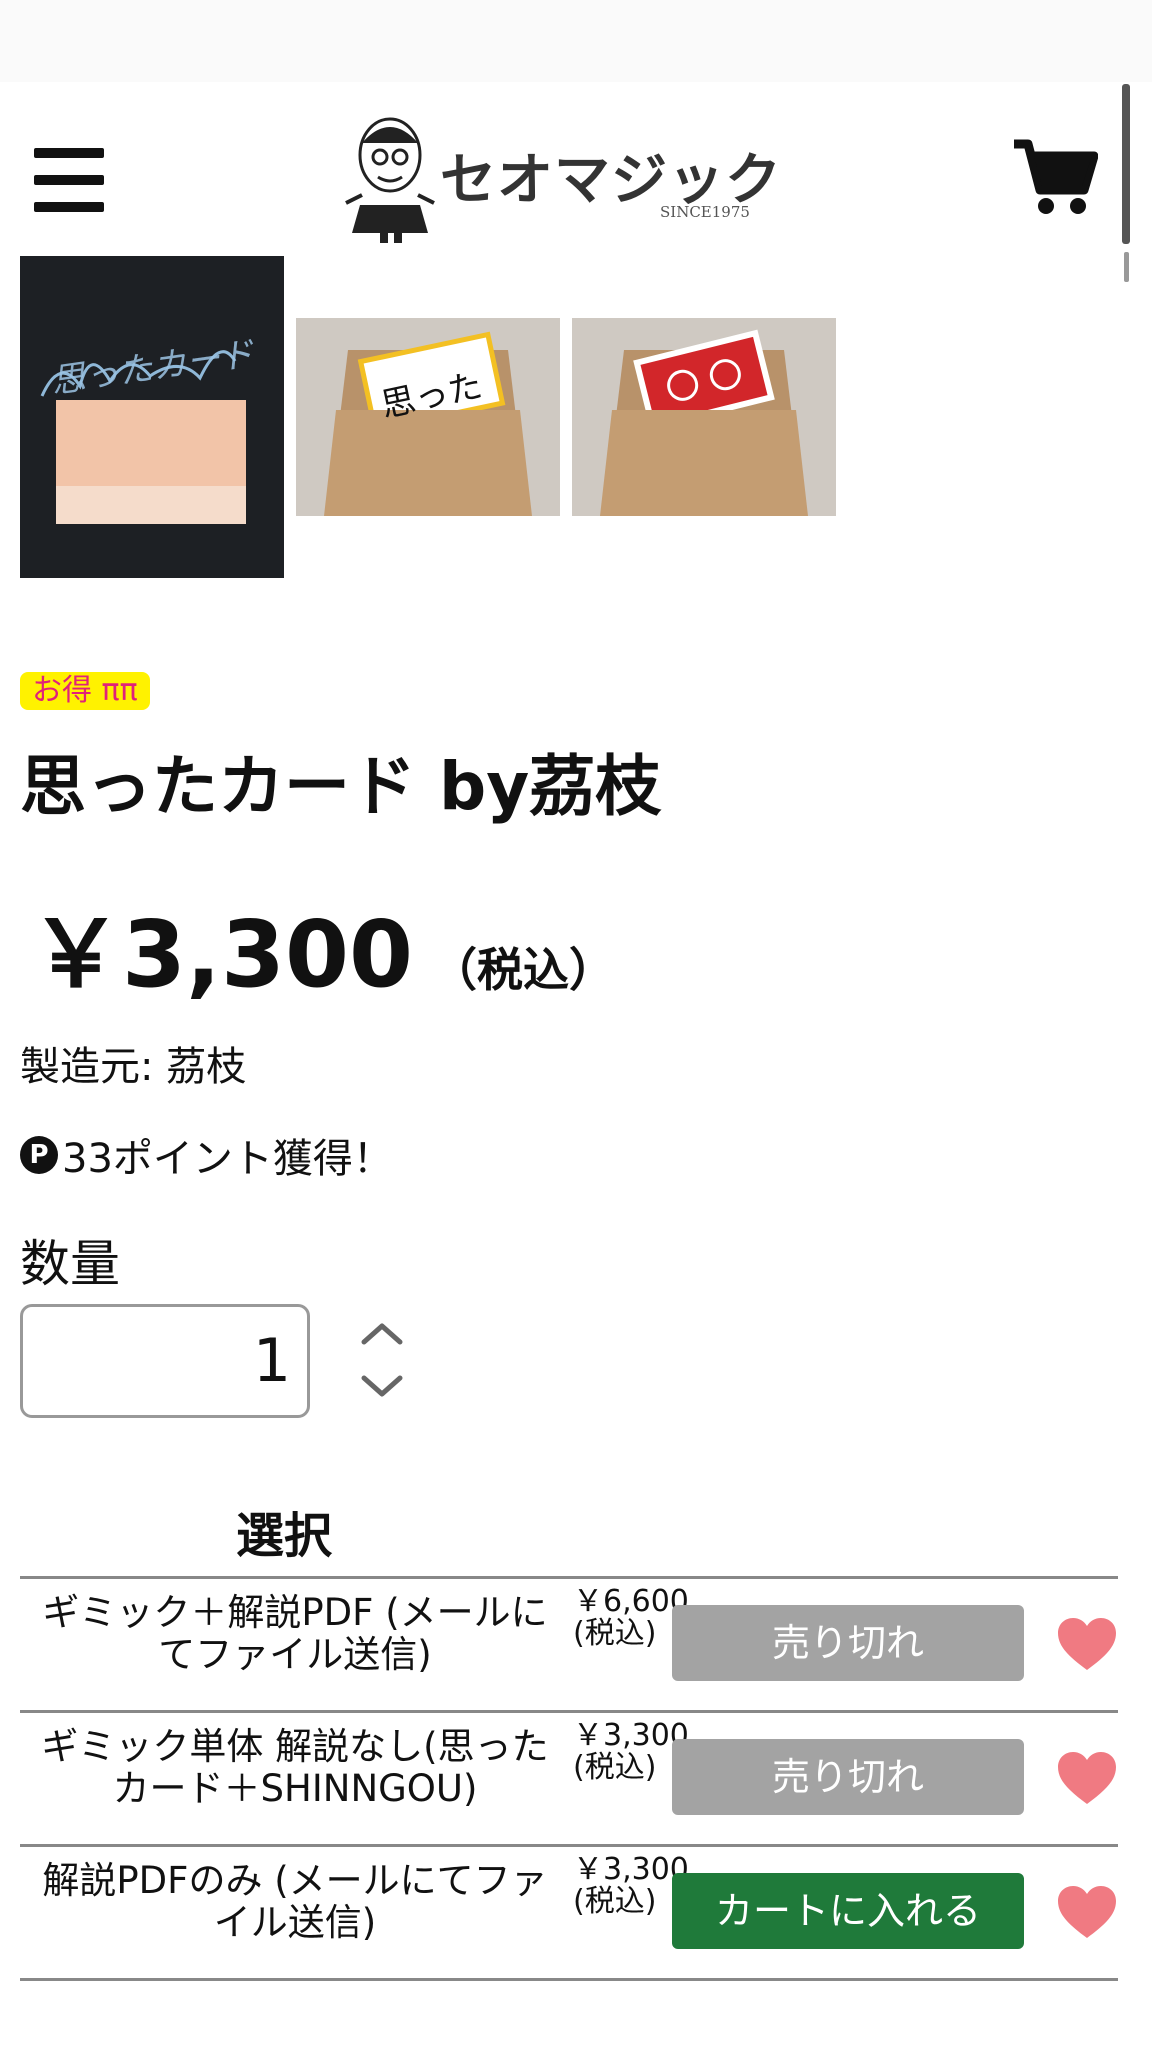  What do you see at coordinates (848, 1911) in the screenshot?
I see `add-to-cart-button: カートに入れる` at bounding box center [848, 1911].